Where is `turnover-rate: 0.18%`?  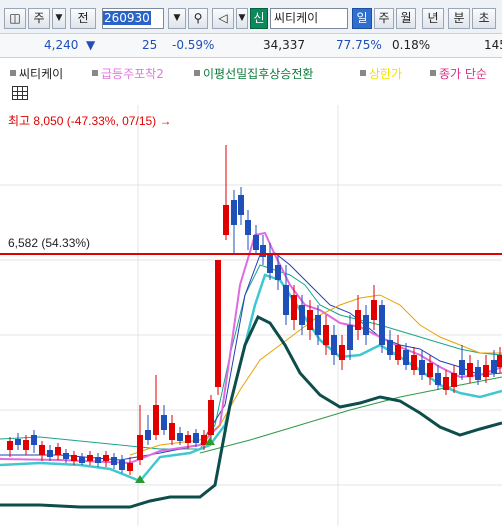
turnover-rate: 0.18% is located at coordinates (411, 45).